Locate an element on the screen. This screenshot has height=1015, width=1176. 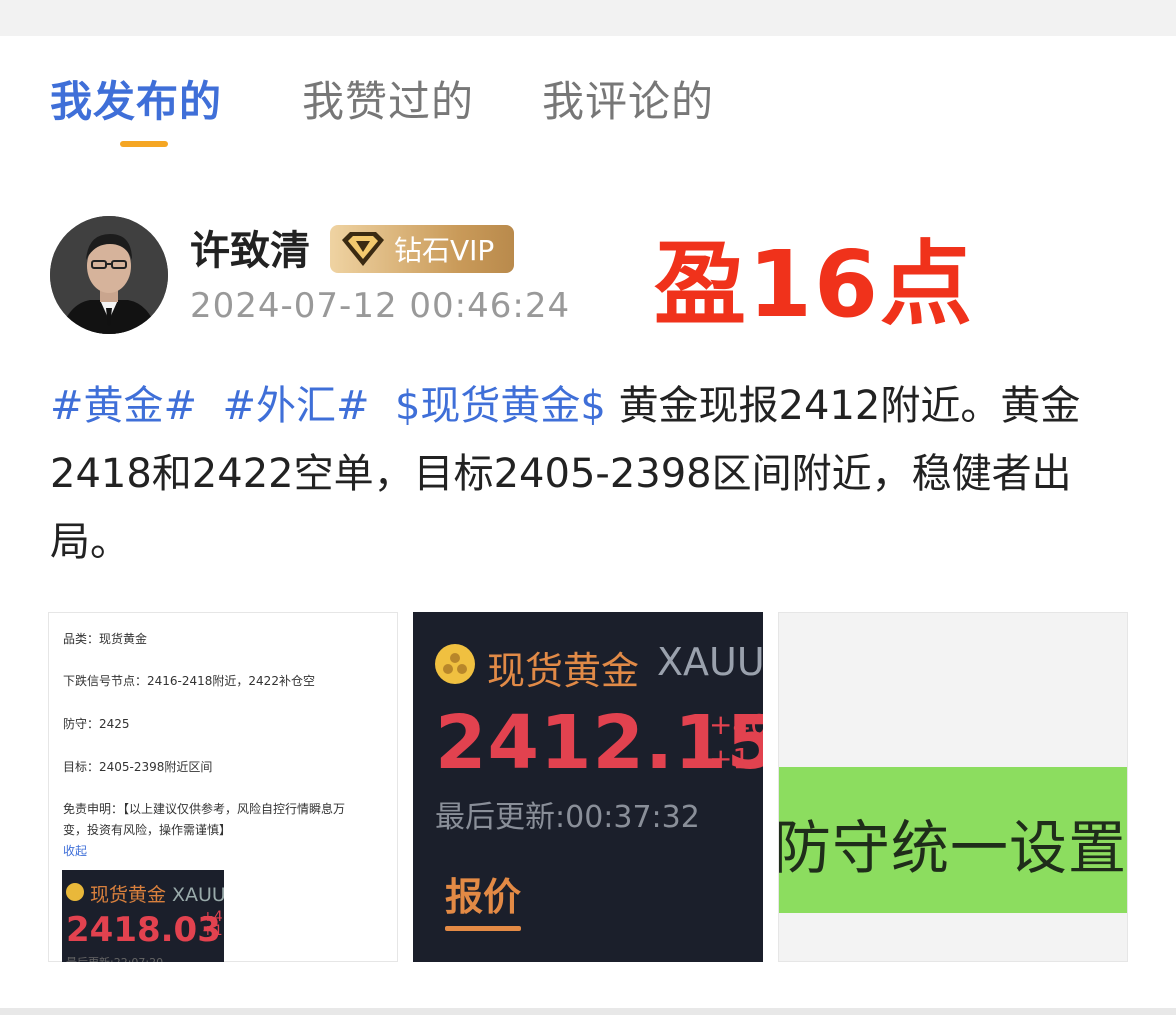
image-text-line: 变，投资有风险，操作需谨慎】 is located at coordinates (147, 830).